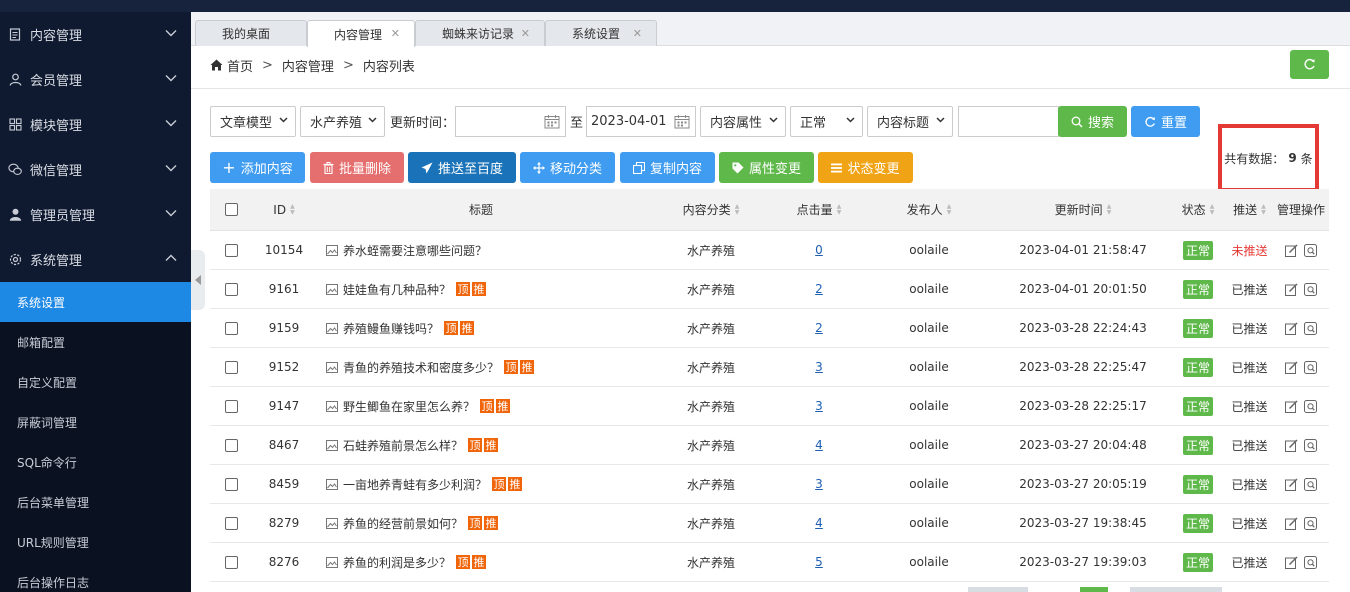 The image size is (1350, 592). I want to click on row-title-link: 野生鲫鱼在家里怎么养？, so click(409, 406).